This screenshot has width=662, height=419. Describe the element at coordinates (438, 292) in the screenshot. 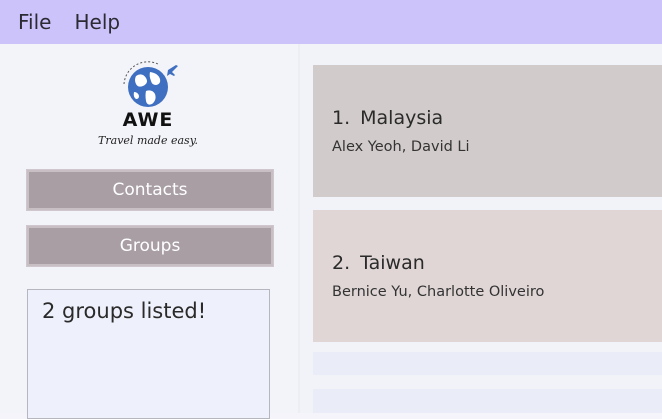

I see `group-members: Bernice Yu, Charlotte Oliveiro` at that location.